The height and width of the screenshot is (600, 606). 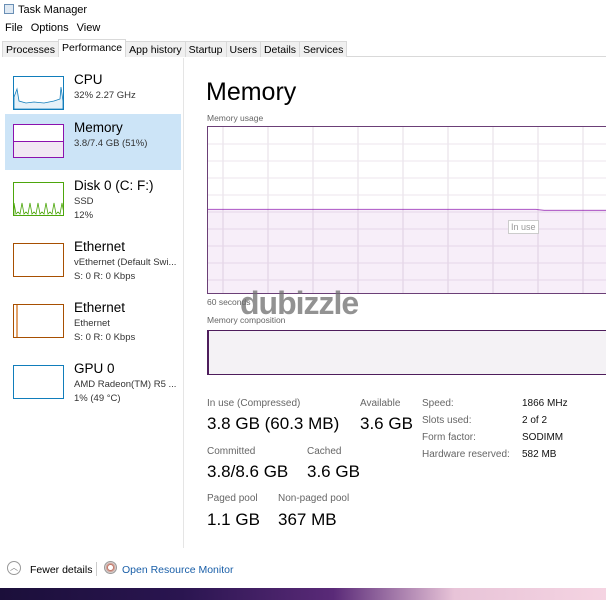 I want to click on menu-options: Options, so click(x=50, y=28).